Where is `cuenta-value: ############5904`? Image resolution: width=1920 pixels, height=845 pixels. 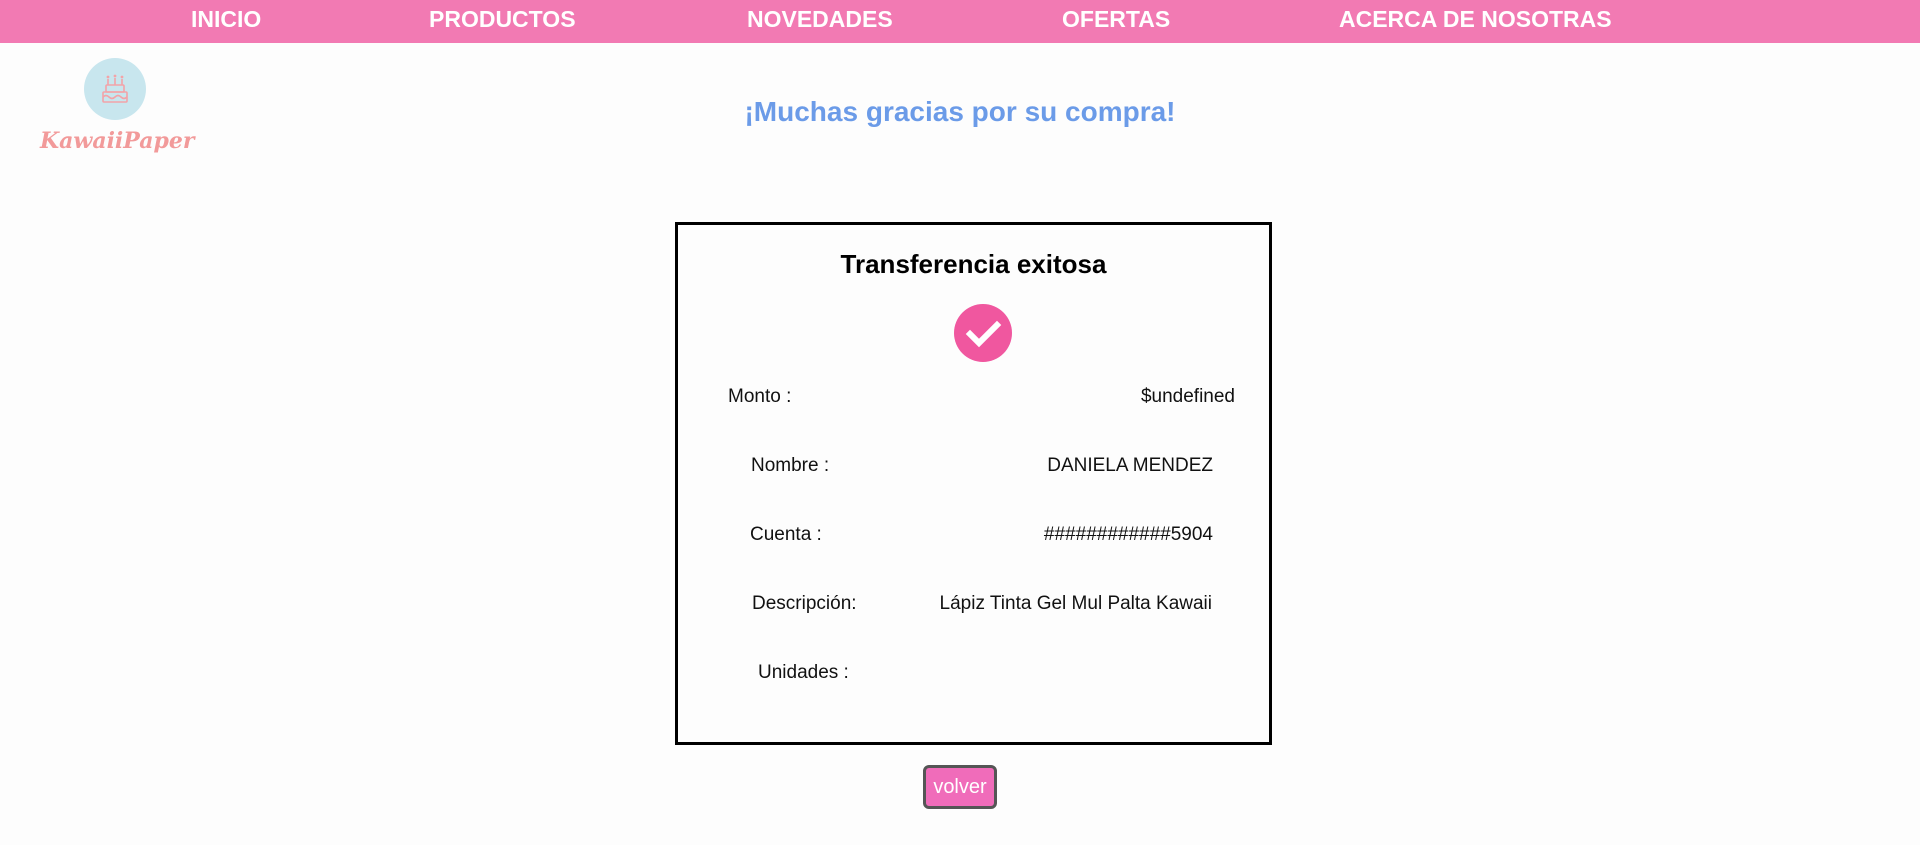 cuenta-value: ############5904 is located at coordinates (1128, 534).